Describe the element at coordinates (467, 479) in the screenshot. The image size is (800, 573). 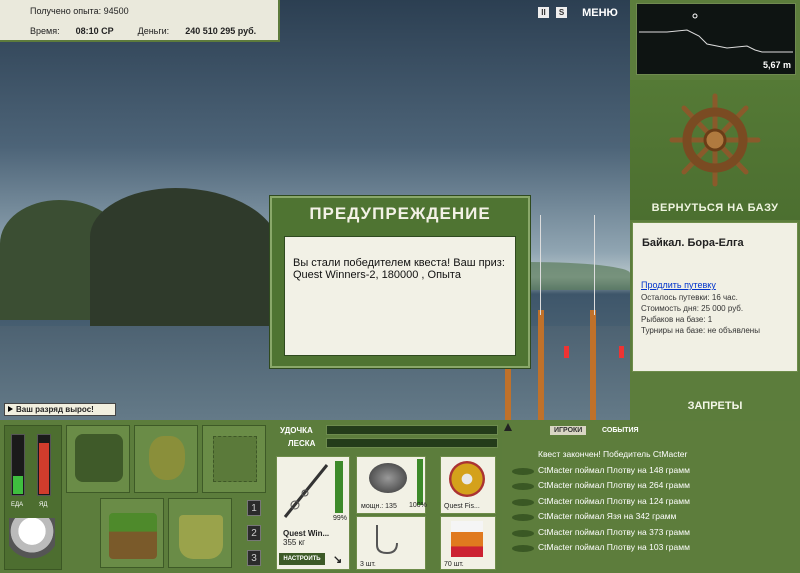
I see `line-spool-icon` at that location.